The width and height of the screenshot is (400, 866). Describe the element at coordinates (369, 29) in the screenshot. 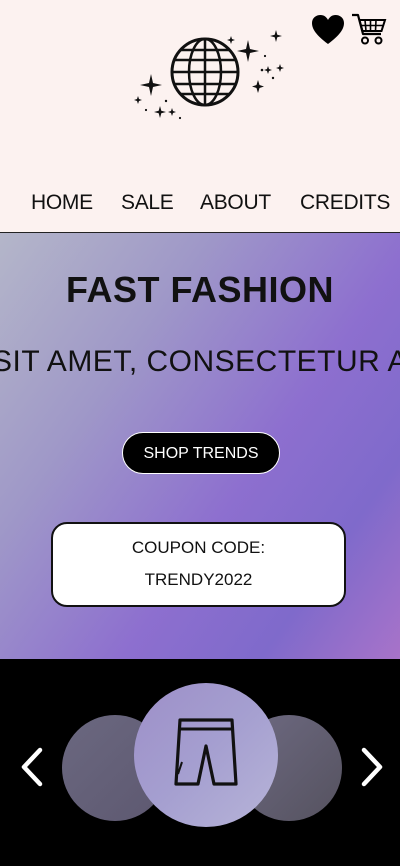

I see `shopping-cart-icon` at that location.